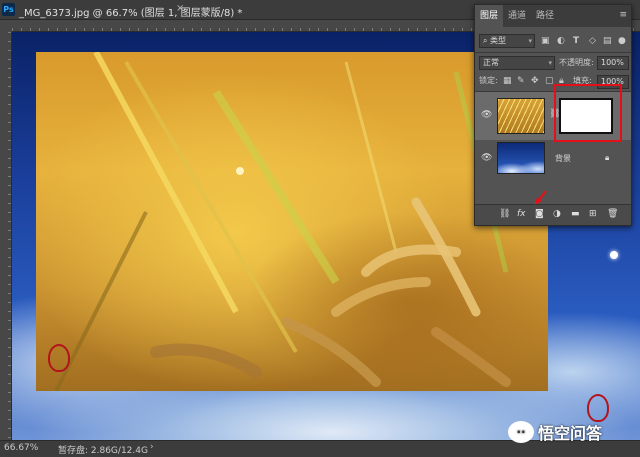 The image size is (640, 457). I want to click on link-layers-icon: ⛓︎, so click(504, 214).